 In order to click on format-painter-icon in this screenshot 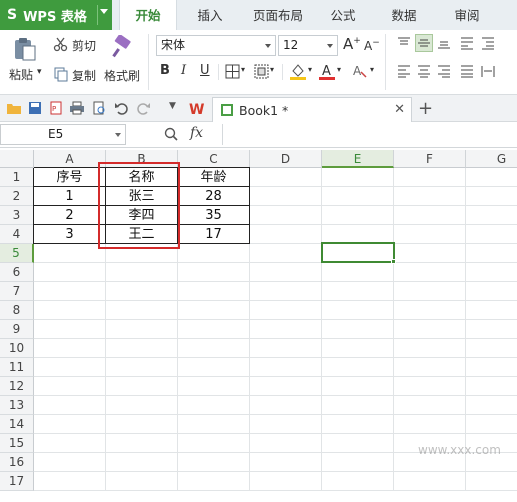, I will do `click(122, 47)`.